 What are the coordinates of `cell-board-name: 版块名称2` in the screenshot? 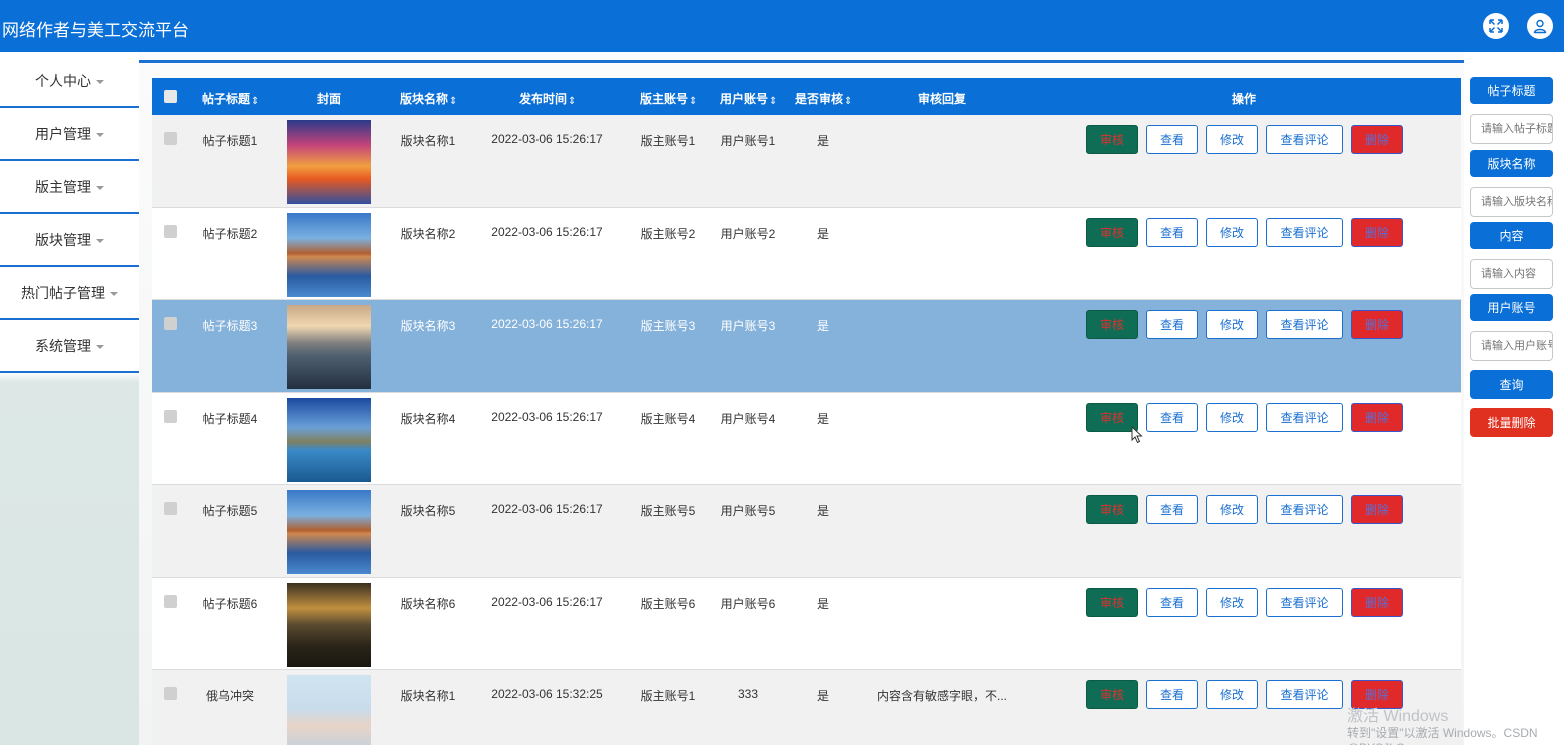 It's located at (428, 233).